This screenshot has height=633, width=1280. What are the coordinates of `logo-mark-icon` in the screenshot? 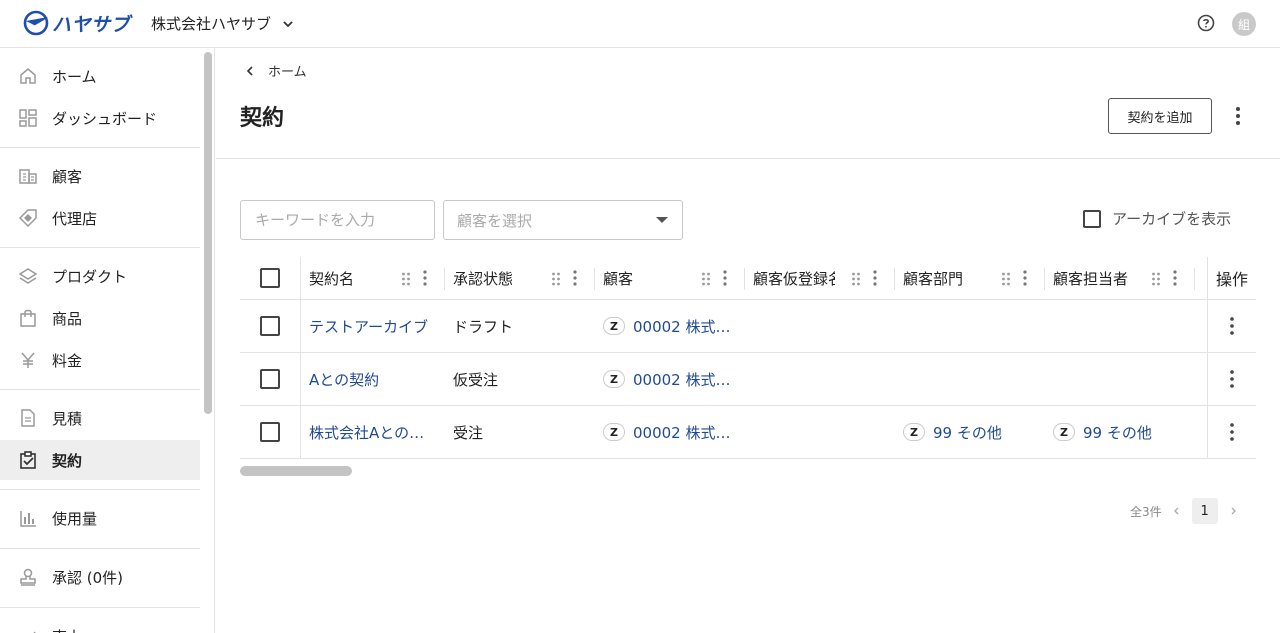 It's located at (36, 23).